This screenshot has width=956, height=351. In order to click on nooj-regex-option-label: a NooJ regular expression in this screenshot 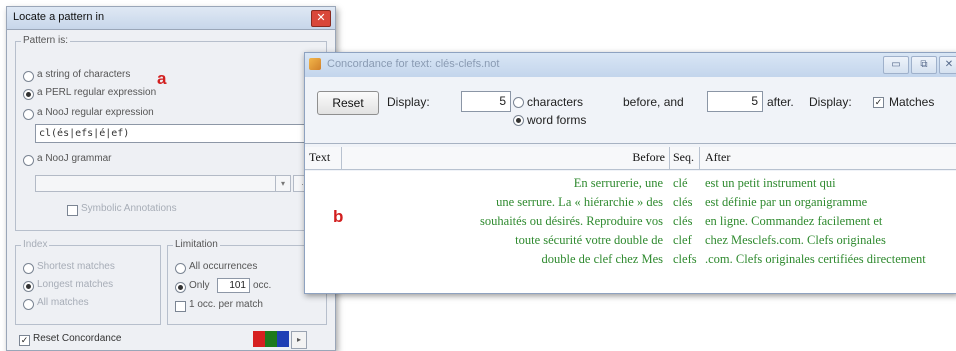, I will do `click(95, 112)`.